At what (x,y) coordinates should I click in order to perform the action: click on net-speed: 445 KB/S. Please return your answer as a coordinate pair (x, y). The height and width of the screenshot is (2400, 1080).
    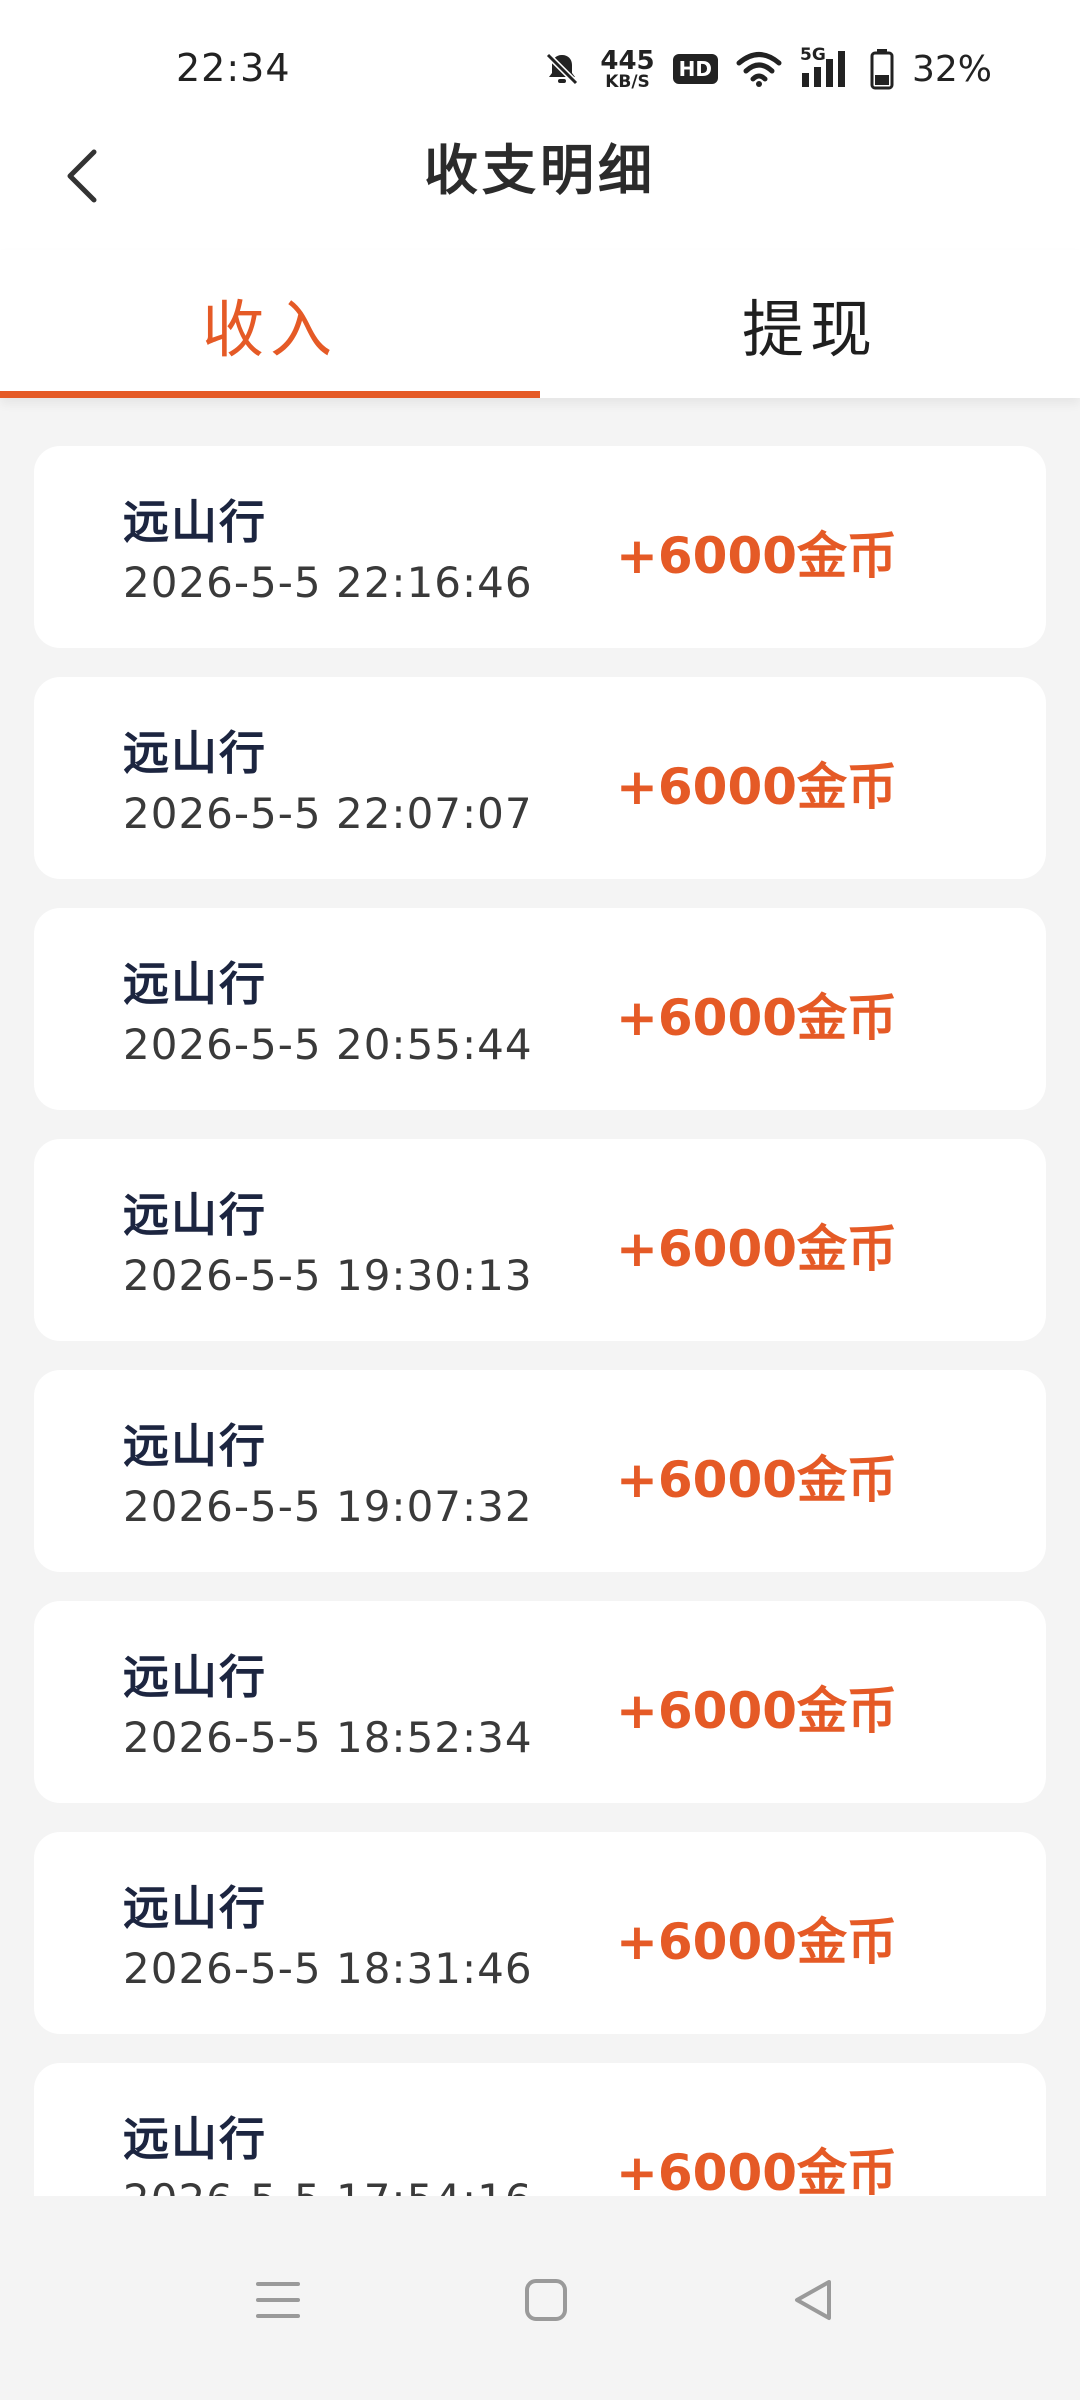
    Looking at the image, I should click on (627, 69).